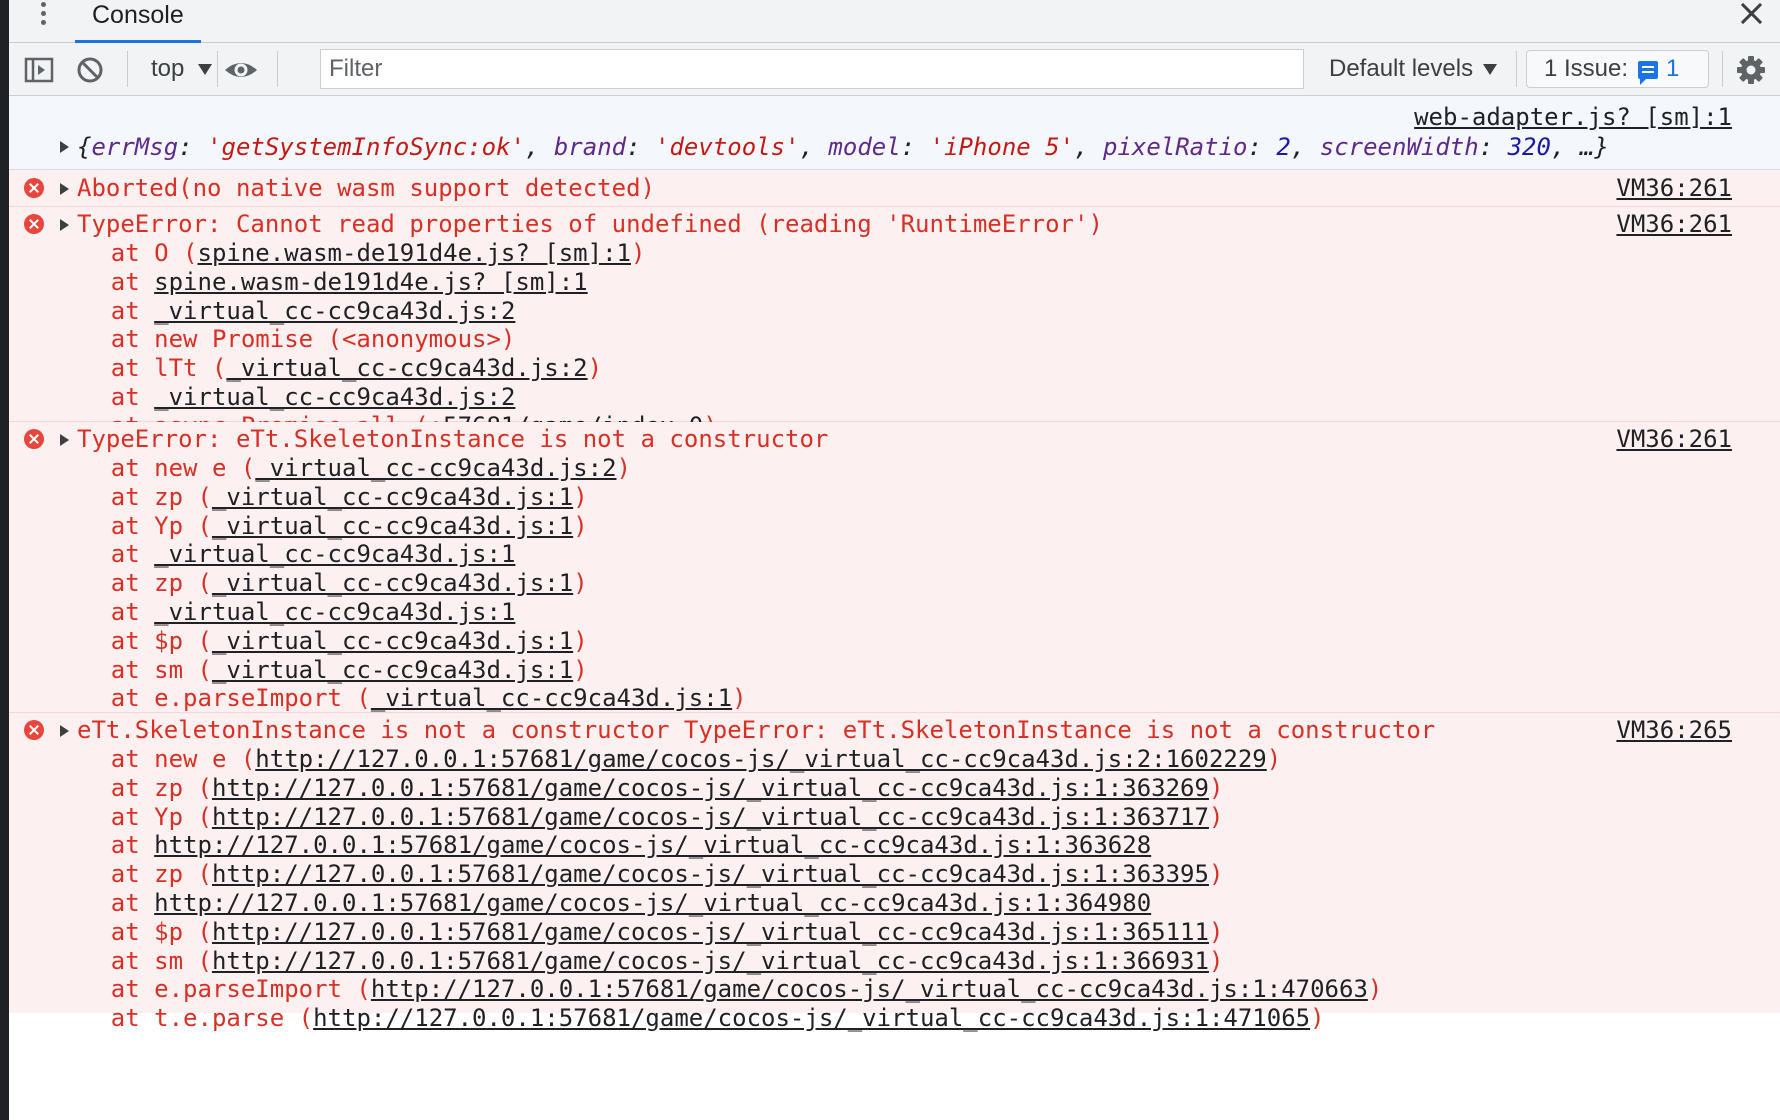 This screenshot has height=1120, width=1780. Describe the element at coordinates (241, 70) in the screenshot. I see `live-expression-eye-icon` at that location.